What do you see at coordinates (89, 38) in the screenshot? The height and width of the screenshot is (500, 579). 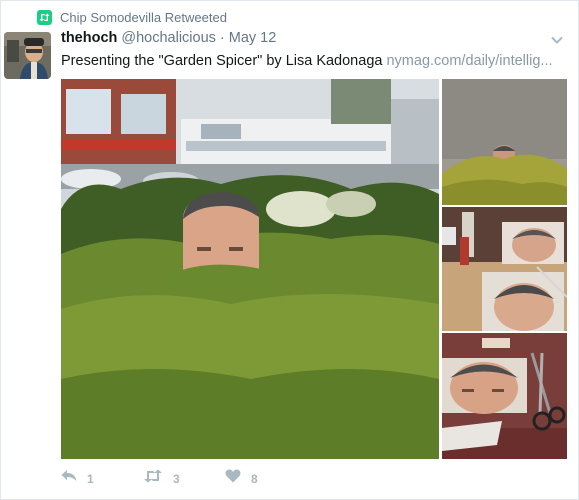 I see `author-name: thehoch` at bounding box center [89, 38].